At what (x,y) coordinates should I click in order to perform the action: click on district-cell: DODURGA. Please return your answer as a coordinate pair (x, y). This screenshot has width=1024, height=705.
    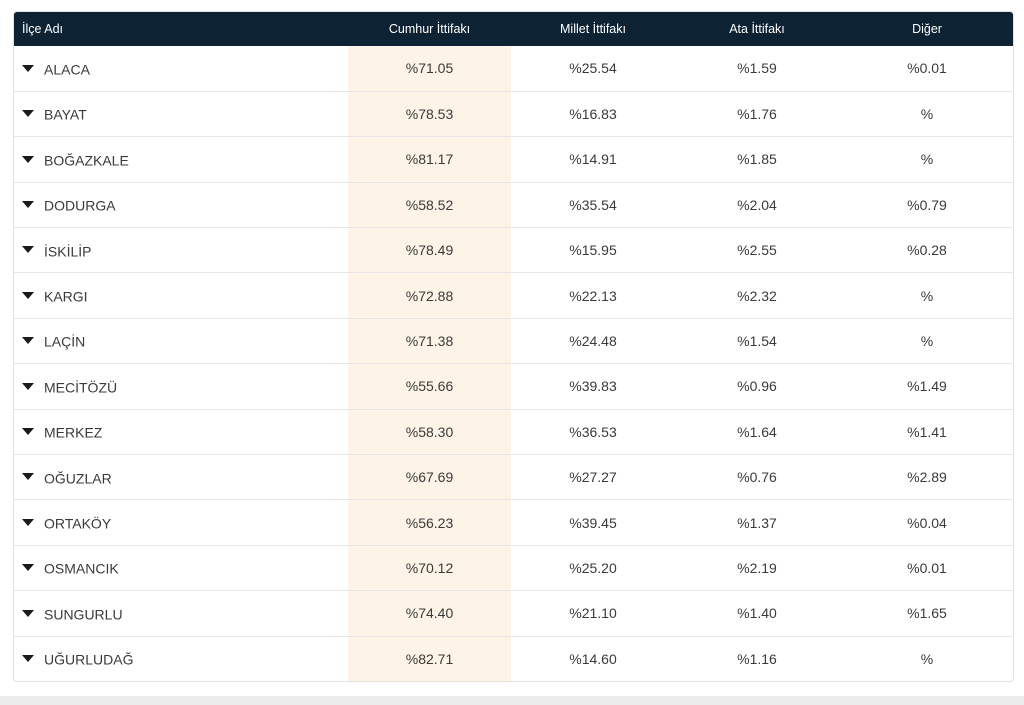
    Looking at the image, I should click on (181, 204).